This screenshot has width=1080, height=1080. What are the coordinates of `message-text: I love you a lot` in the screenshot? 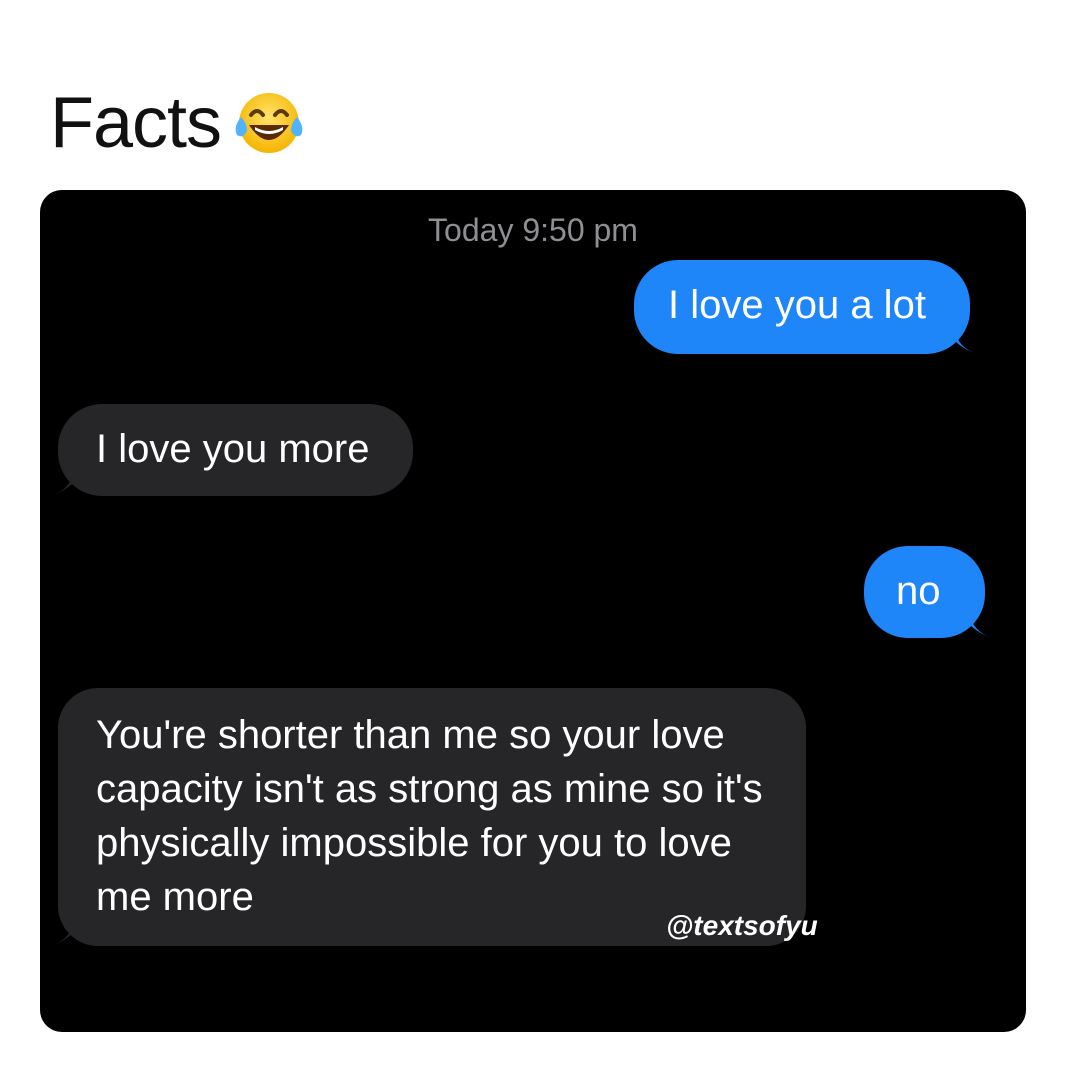 It's located at (797, 305).